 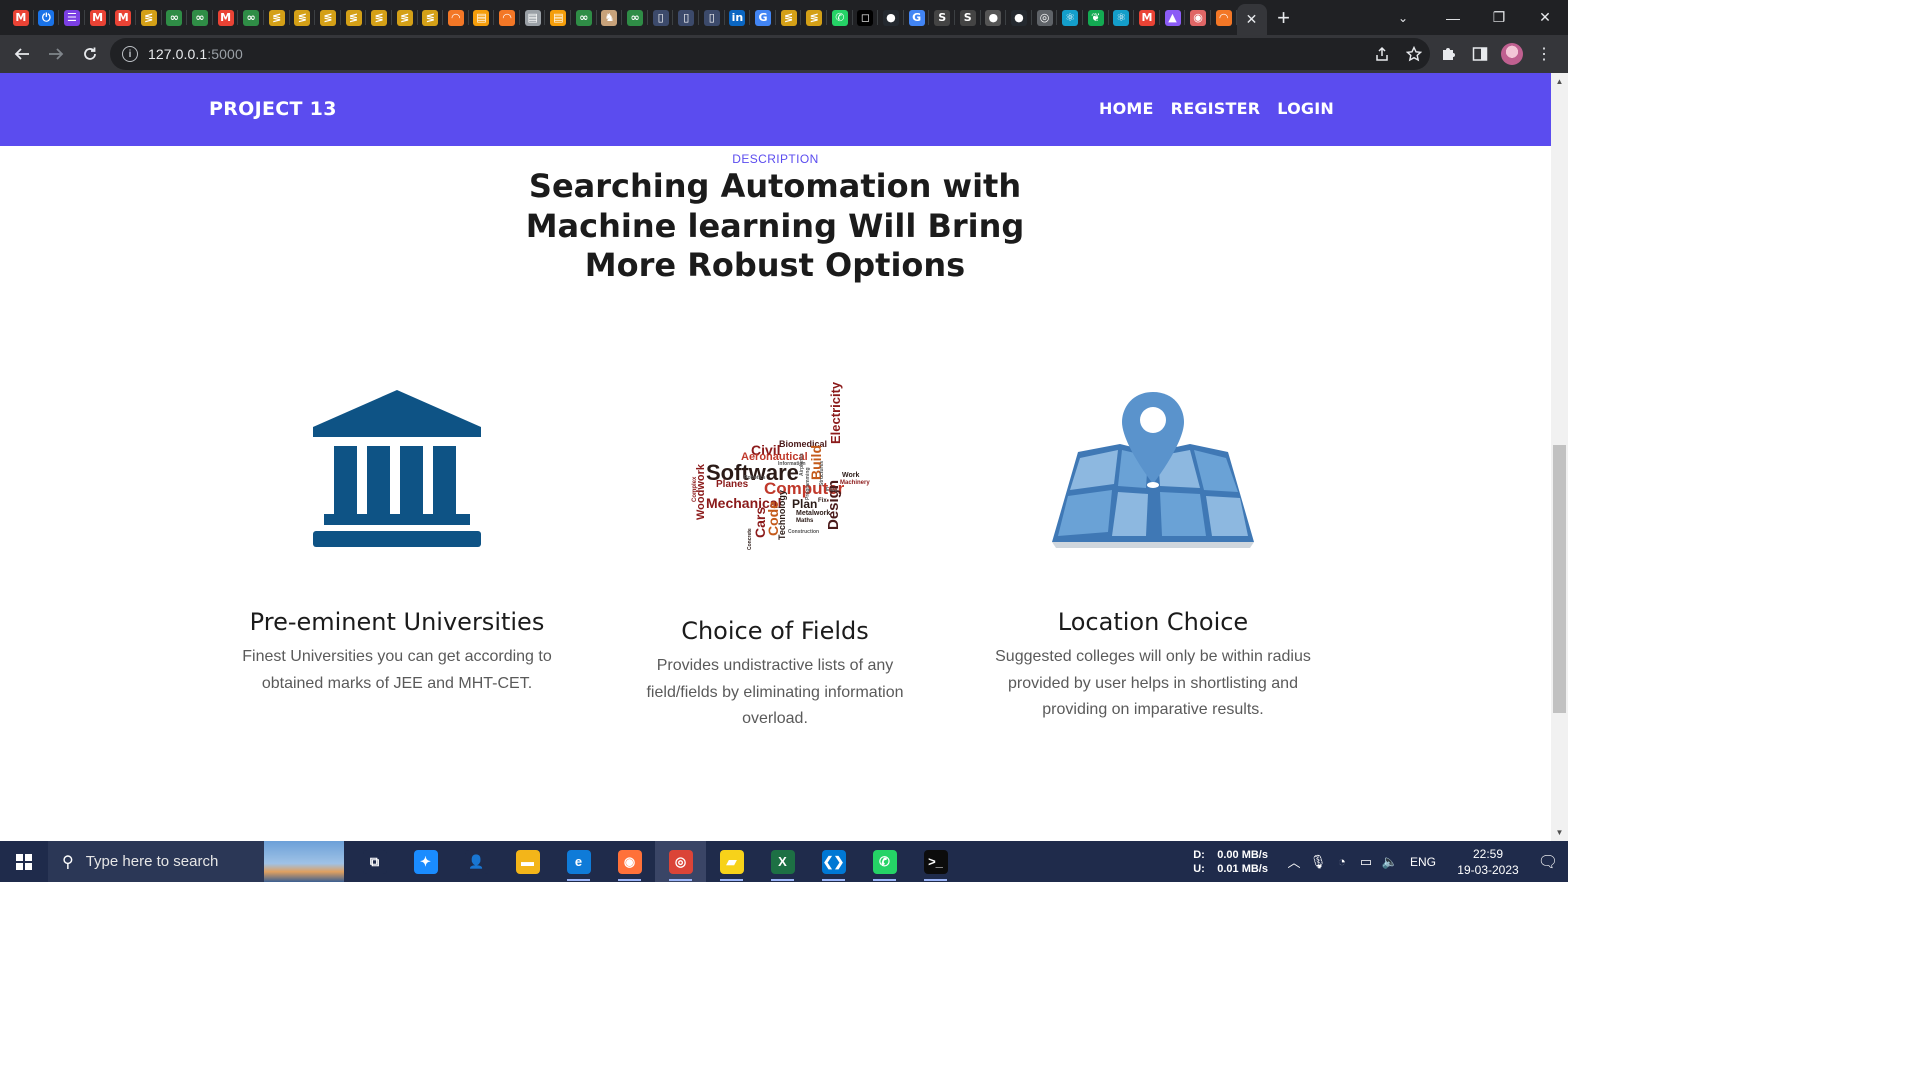 I want to click on scroll-down-arrow-icon: ▼, so click(x=1559, y=832).